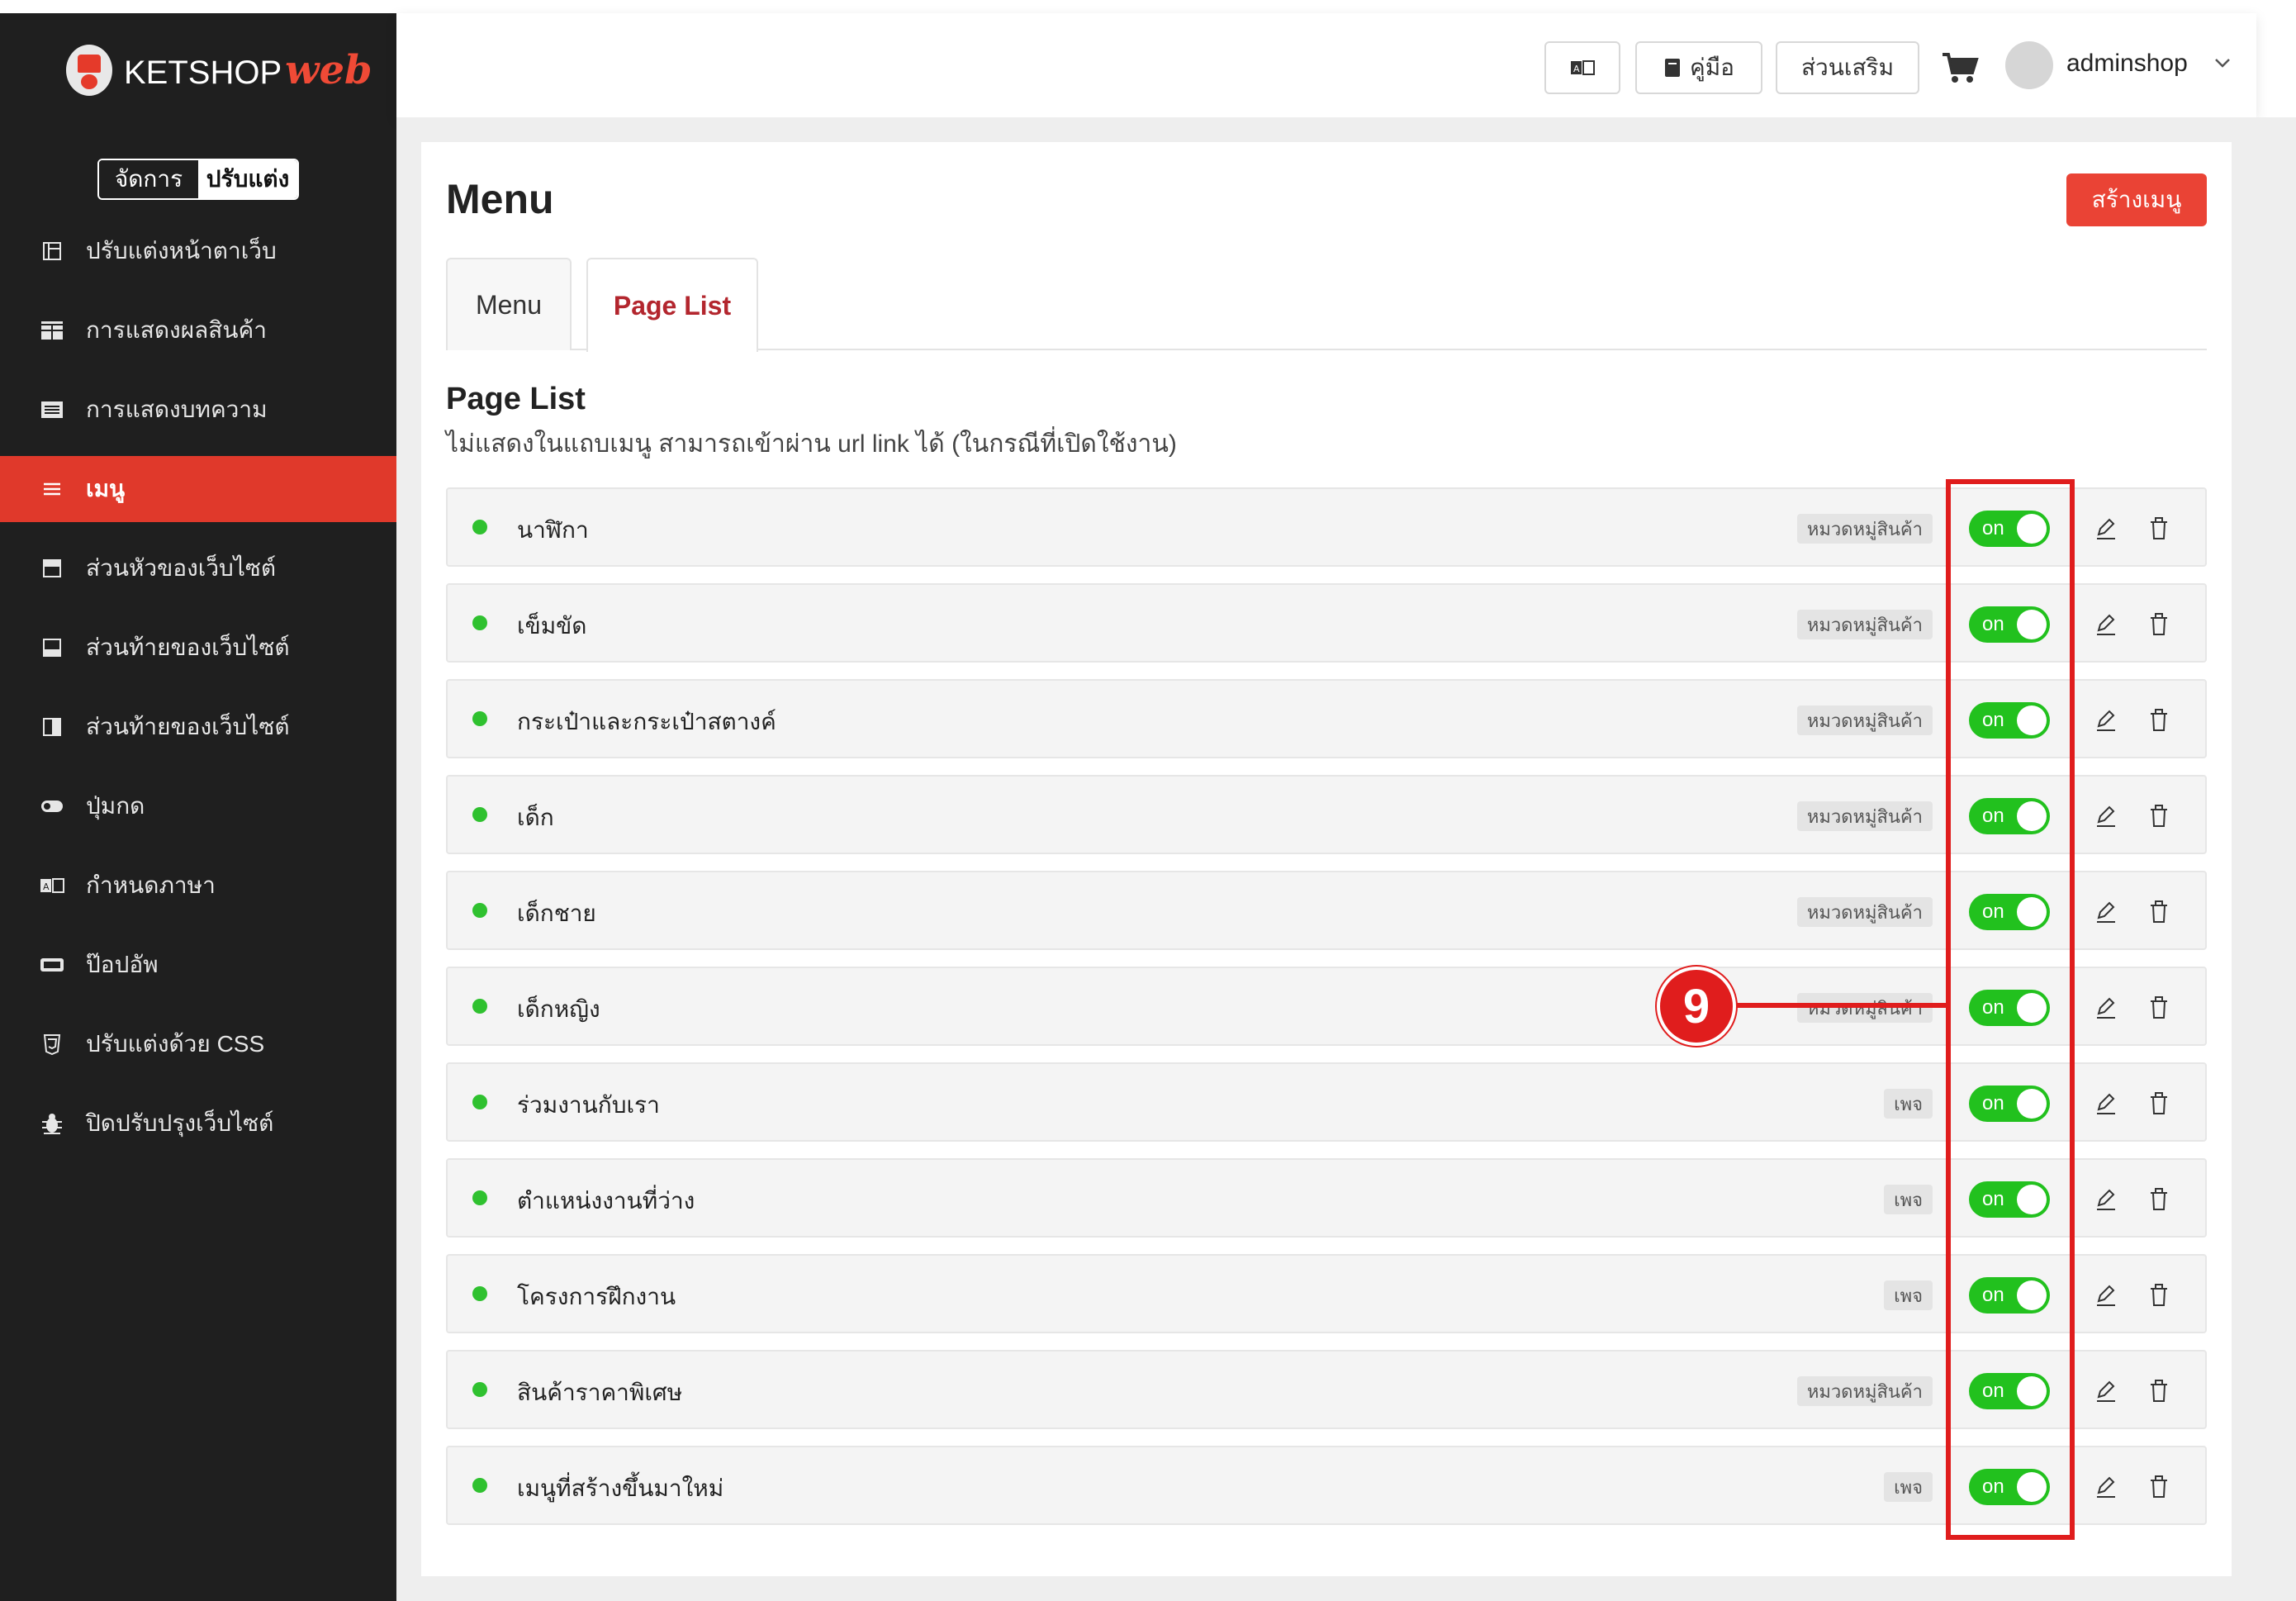  Describe the element at coordinates (1326, 910) in the screenshot. I see `list-item: เด็กชาย หมวดหมู่สินค้า on` at that location.